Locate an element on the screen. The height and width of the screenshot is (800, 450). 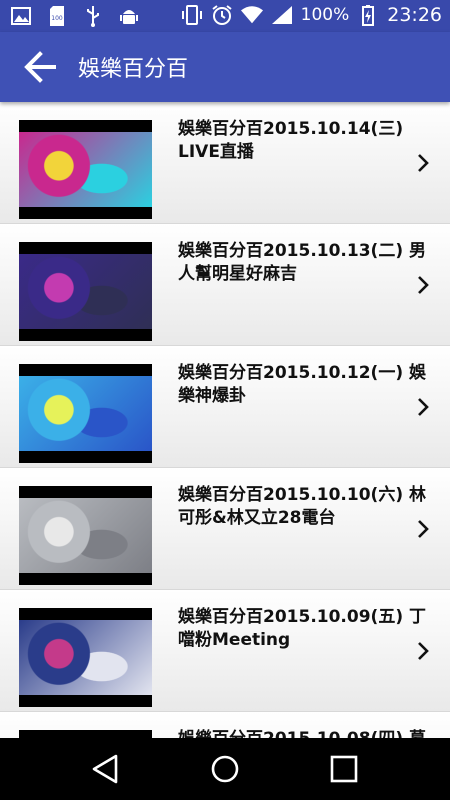
navigation-bar is located at coordinates (225, 769).